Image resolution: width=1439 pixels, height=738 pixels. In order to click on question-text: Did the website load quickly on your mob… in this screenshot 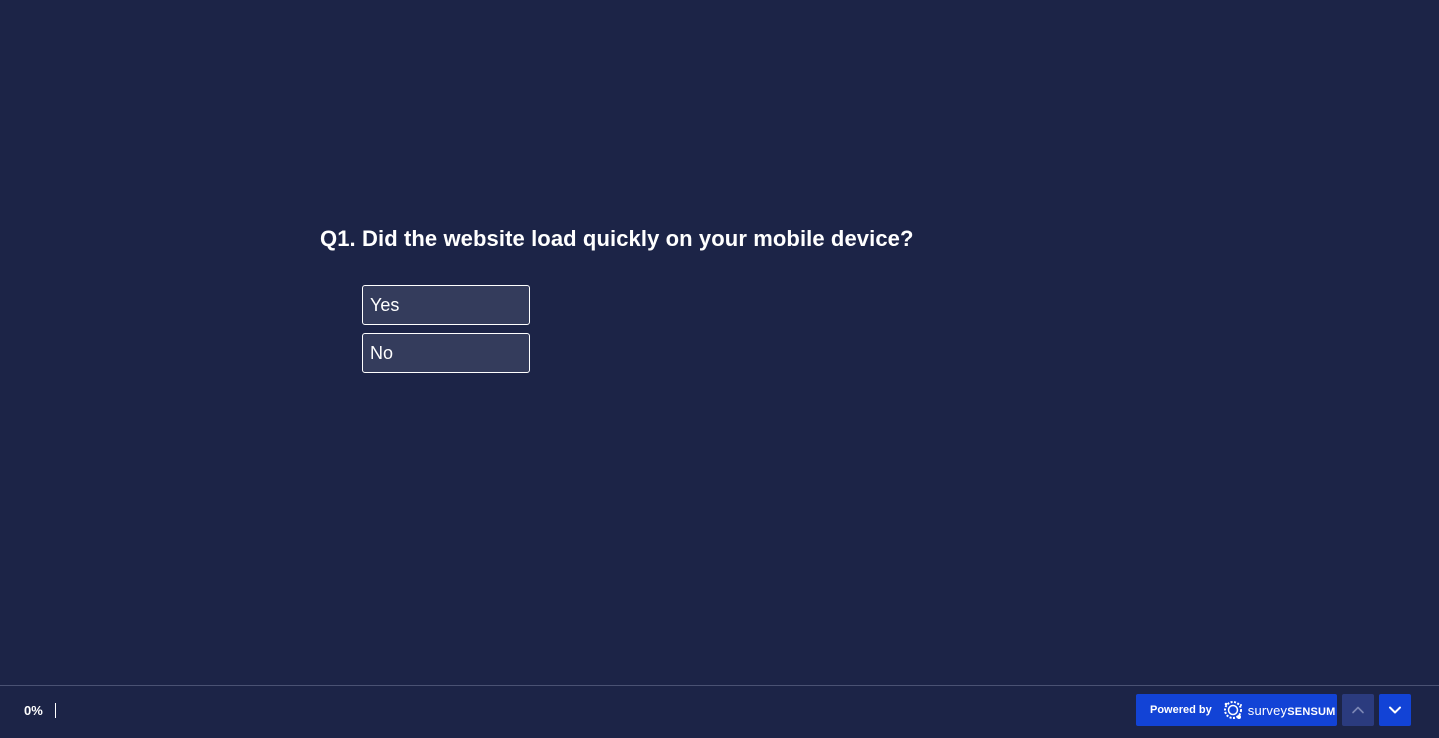, I will do `click(638, 238)`.